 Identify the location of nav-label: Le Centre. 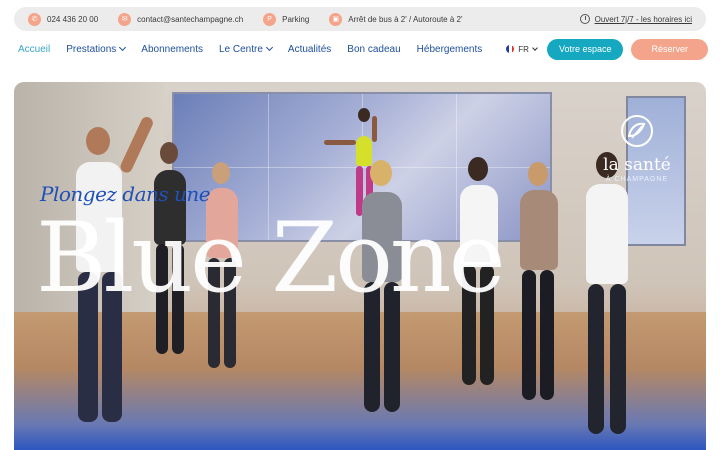
(241, 49).